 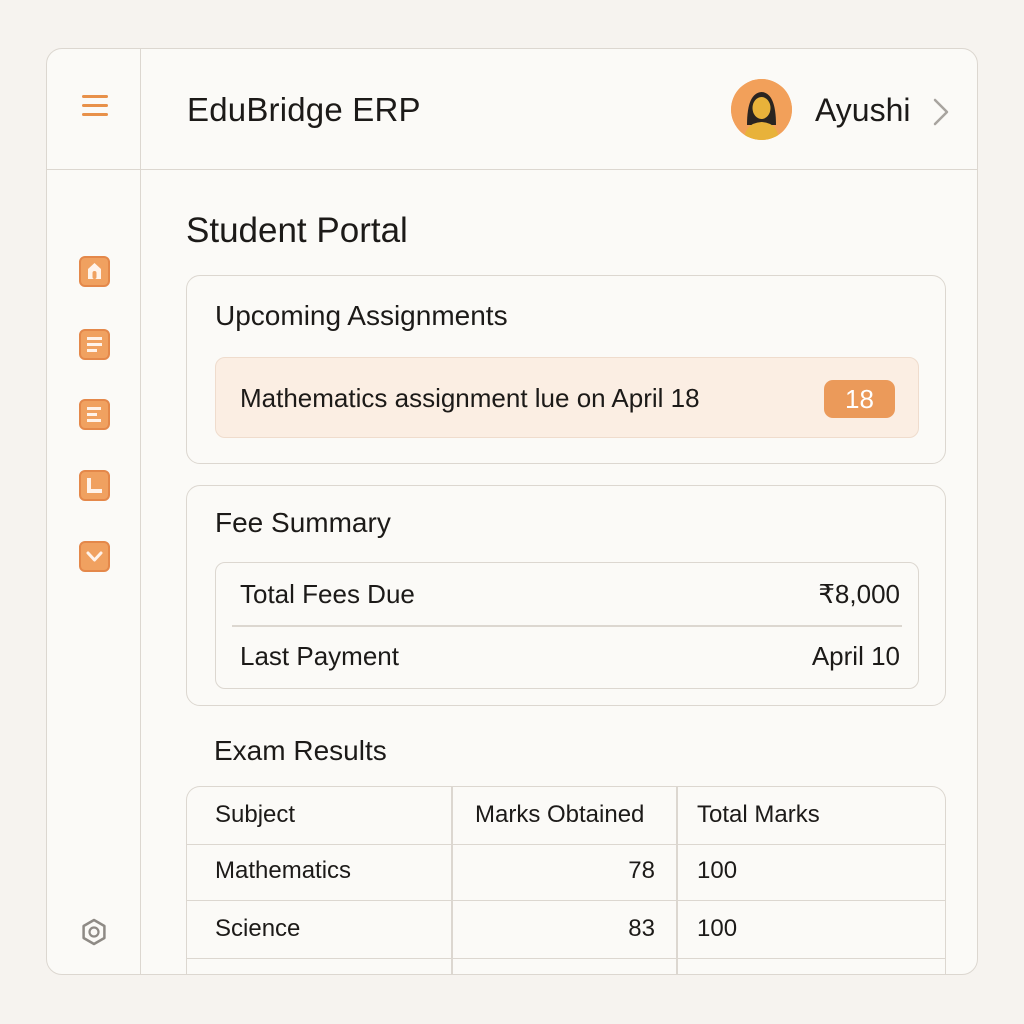 I want to click on assignments-title: Upcoming Assignments, so click(x=361, y=315).